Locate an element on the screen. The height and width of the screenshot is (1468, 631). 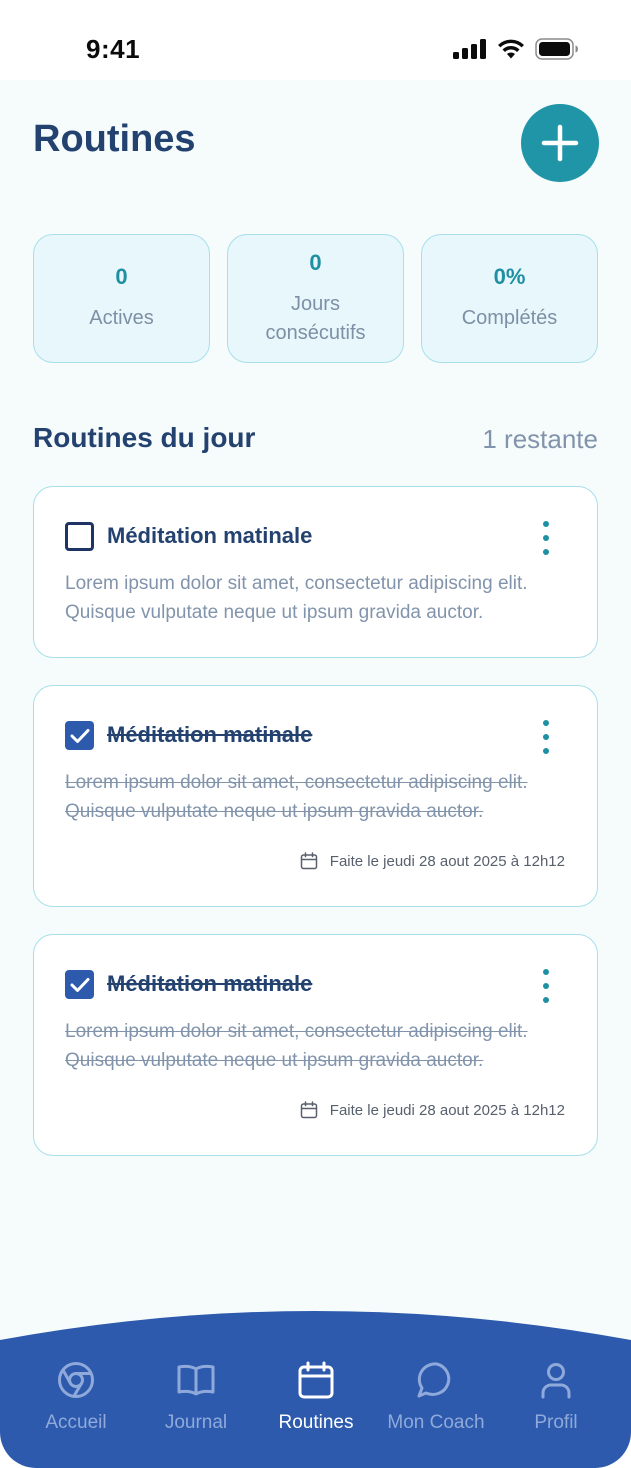
battery-icon is located at coordinates (556, 49).